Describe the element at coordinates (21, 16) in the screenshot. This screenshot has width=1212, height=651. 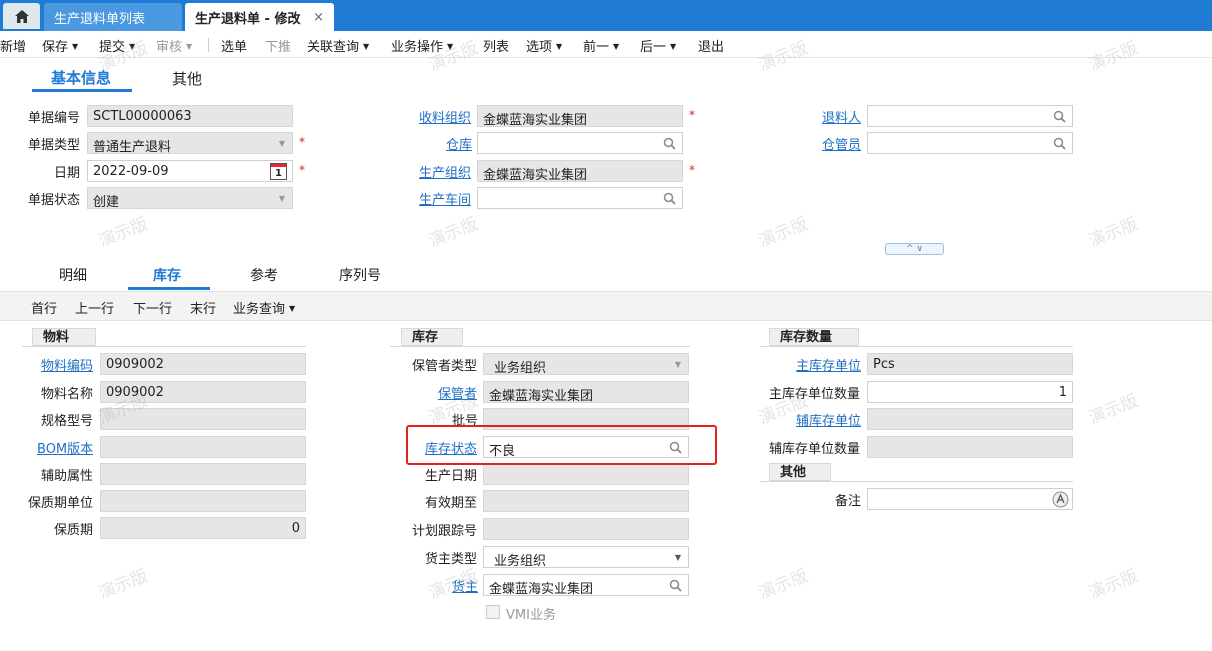
I see `home-tab` at that location.